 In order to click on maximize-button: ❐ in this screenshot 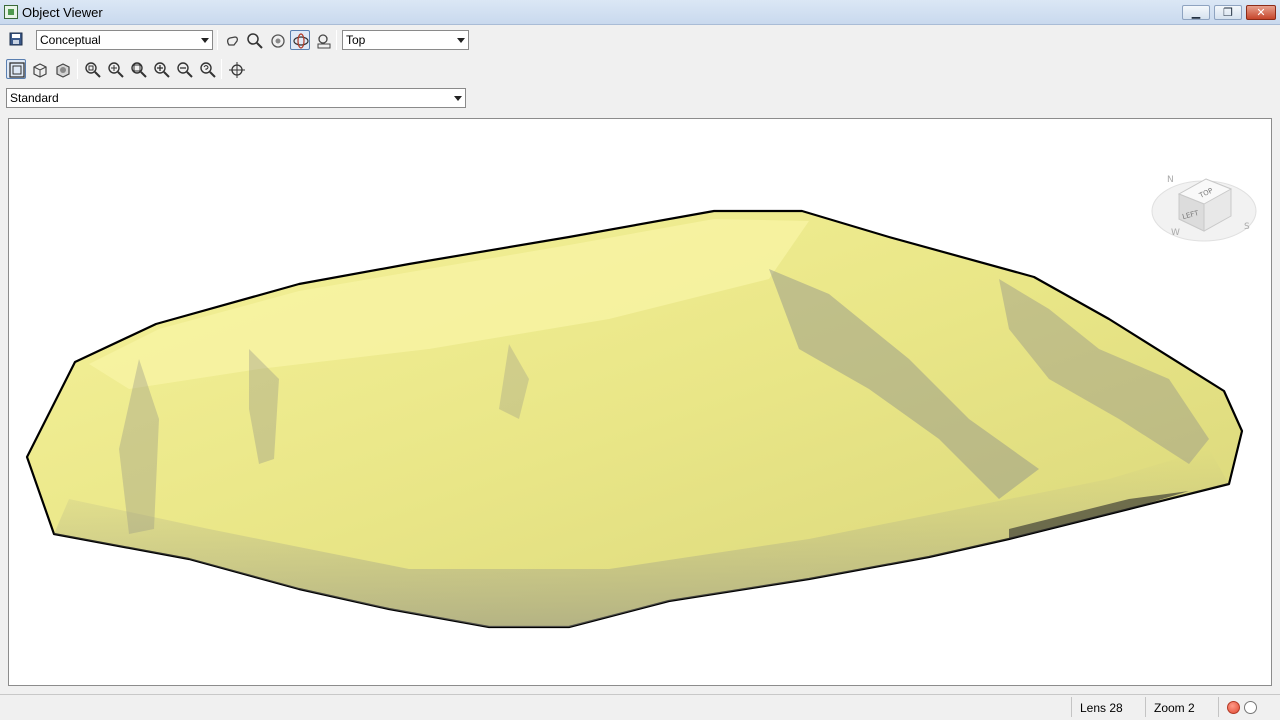, I will do `click(1228, 12)`.